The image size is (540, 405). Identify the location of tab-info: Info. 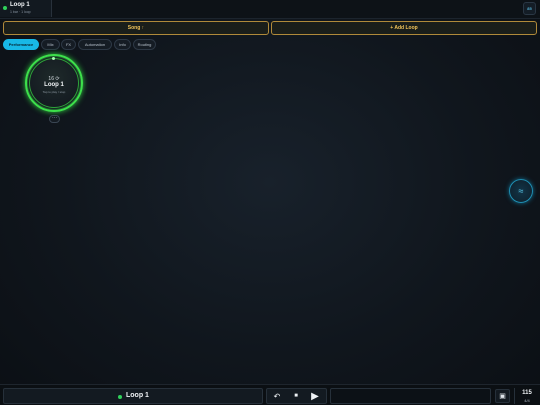
(122, 44).